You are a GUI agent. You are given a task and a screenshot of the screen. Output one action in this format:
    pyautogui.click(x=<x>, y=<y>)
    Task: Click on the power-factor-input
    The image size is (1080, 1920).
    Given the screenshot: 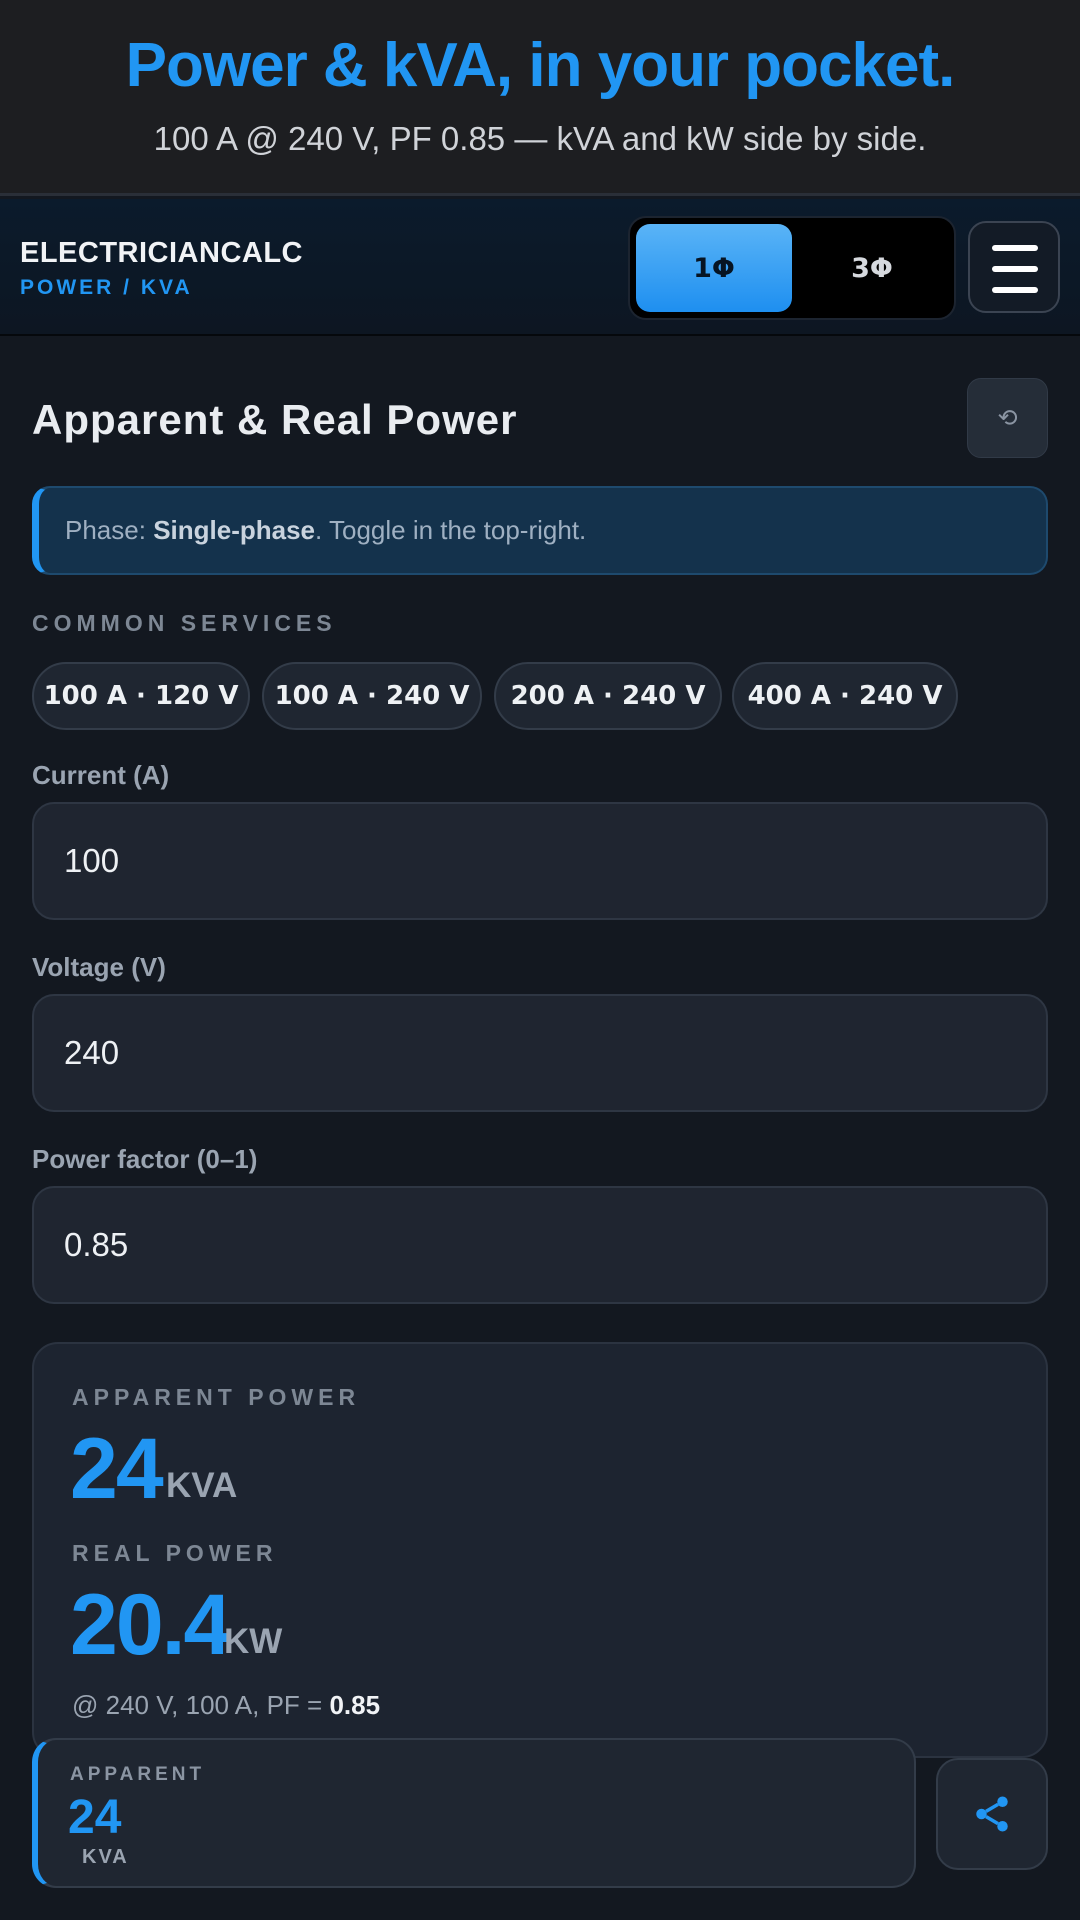 What is the action you would take?
    pyautogui.click(x=534, y=1245)
    